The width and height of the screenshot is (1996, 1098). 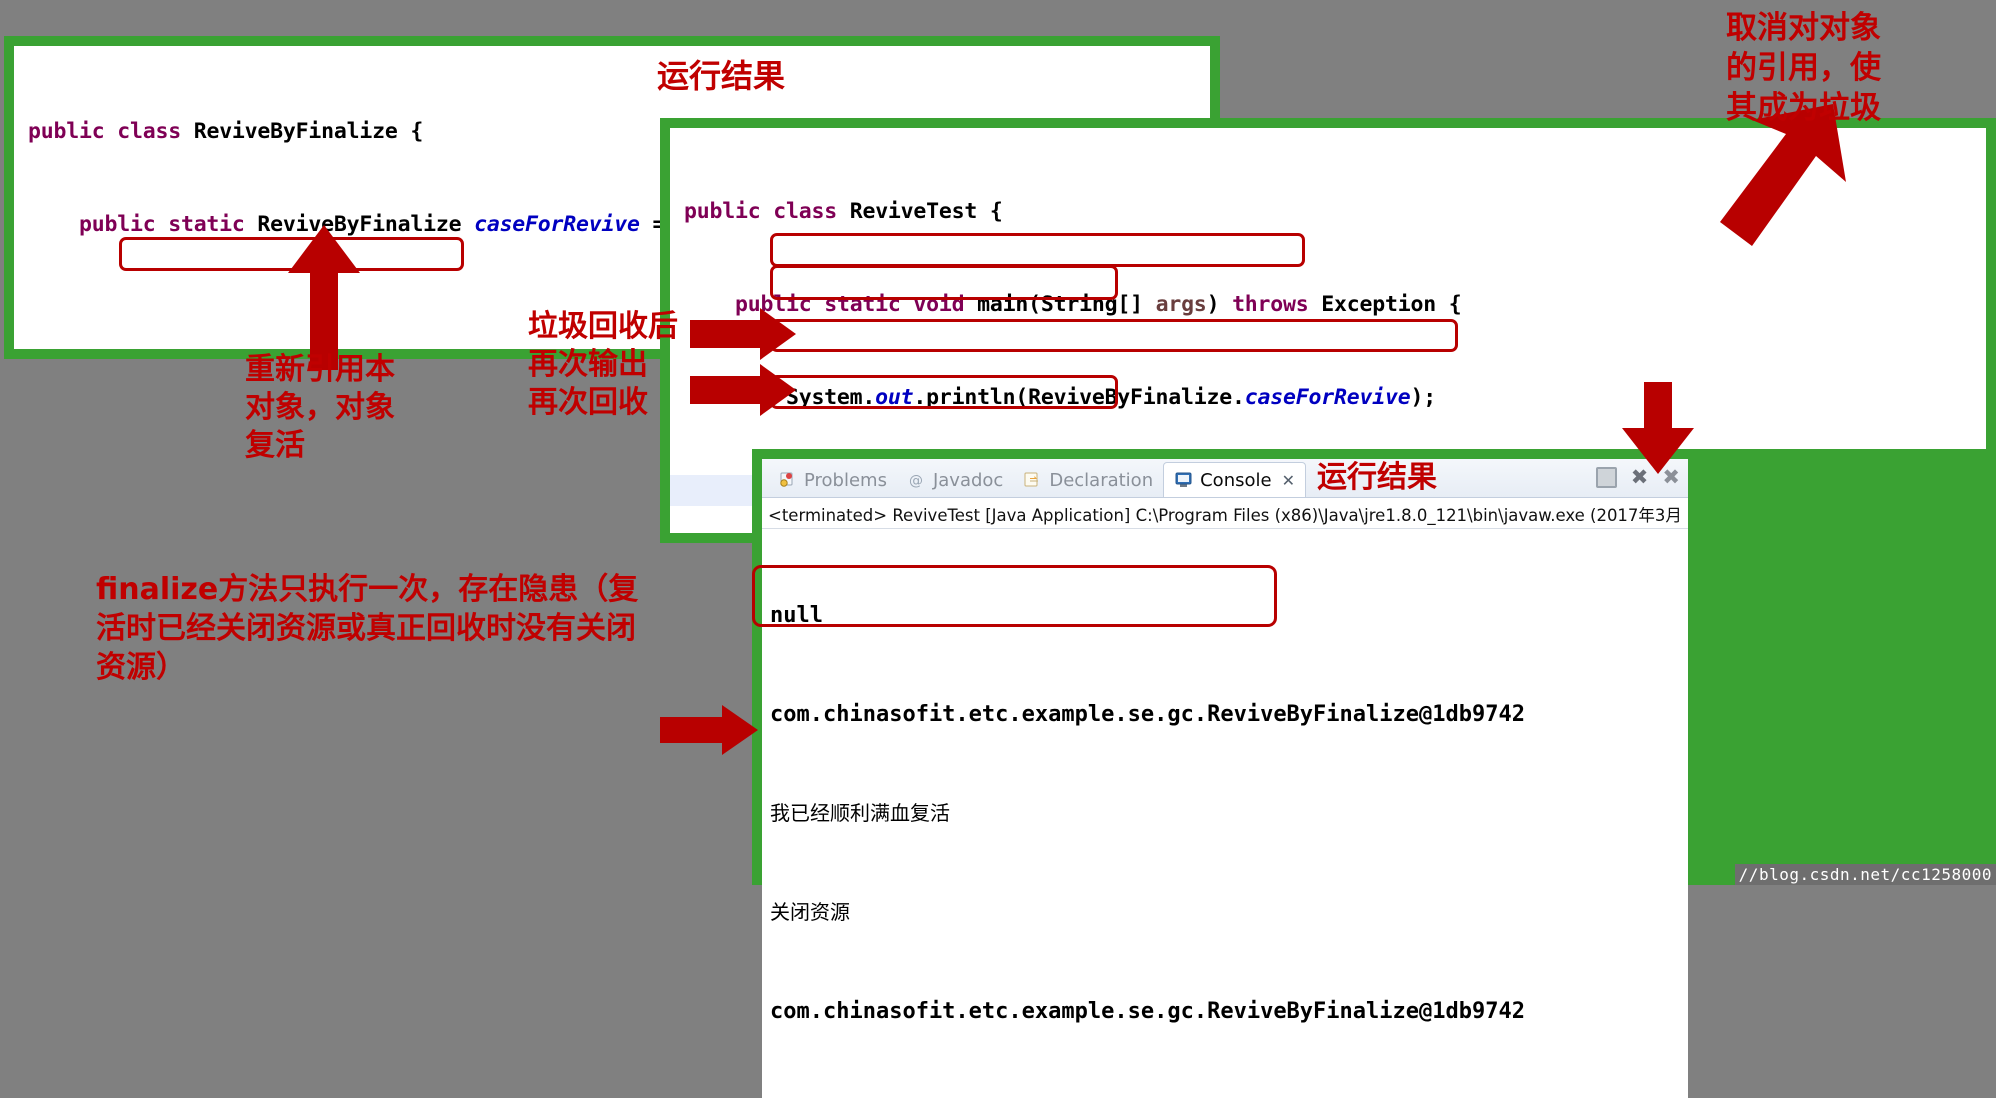 I want to click on watermark: //blog.csdn.net/cc1258000, so click(x=1865, y=874).